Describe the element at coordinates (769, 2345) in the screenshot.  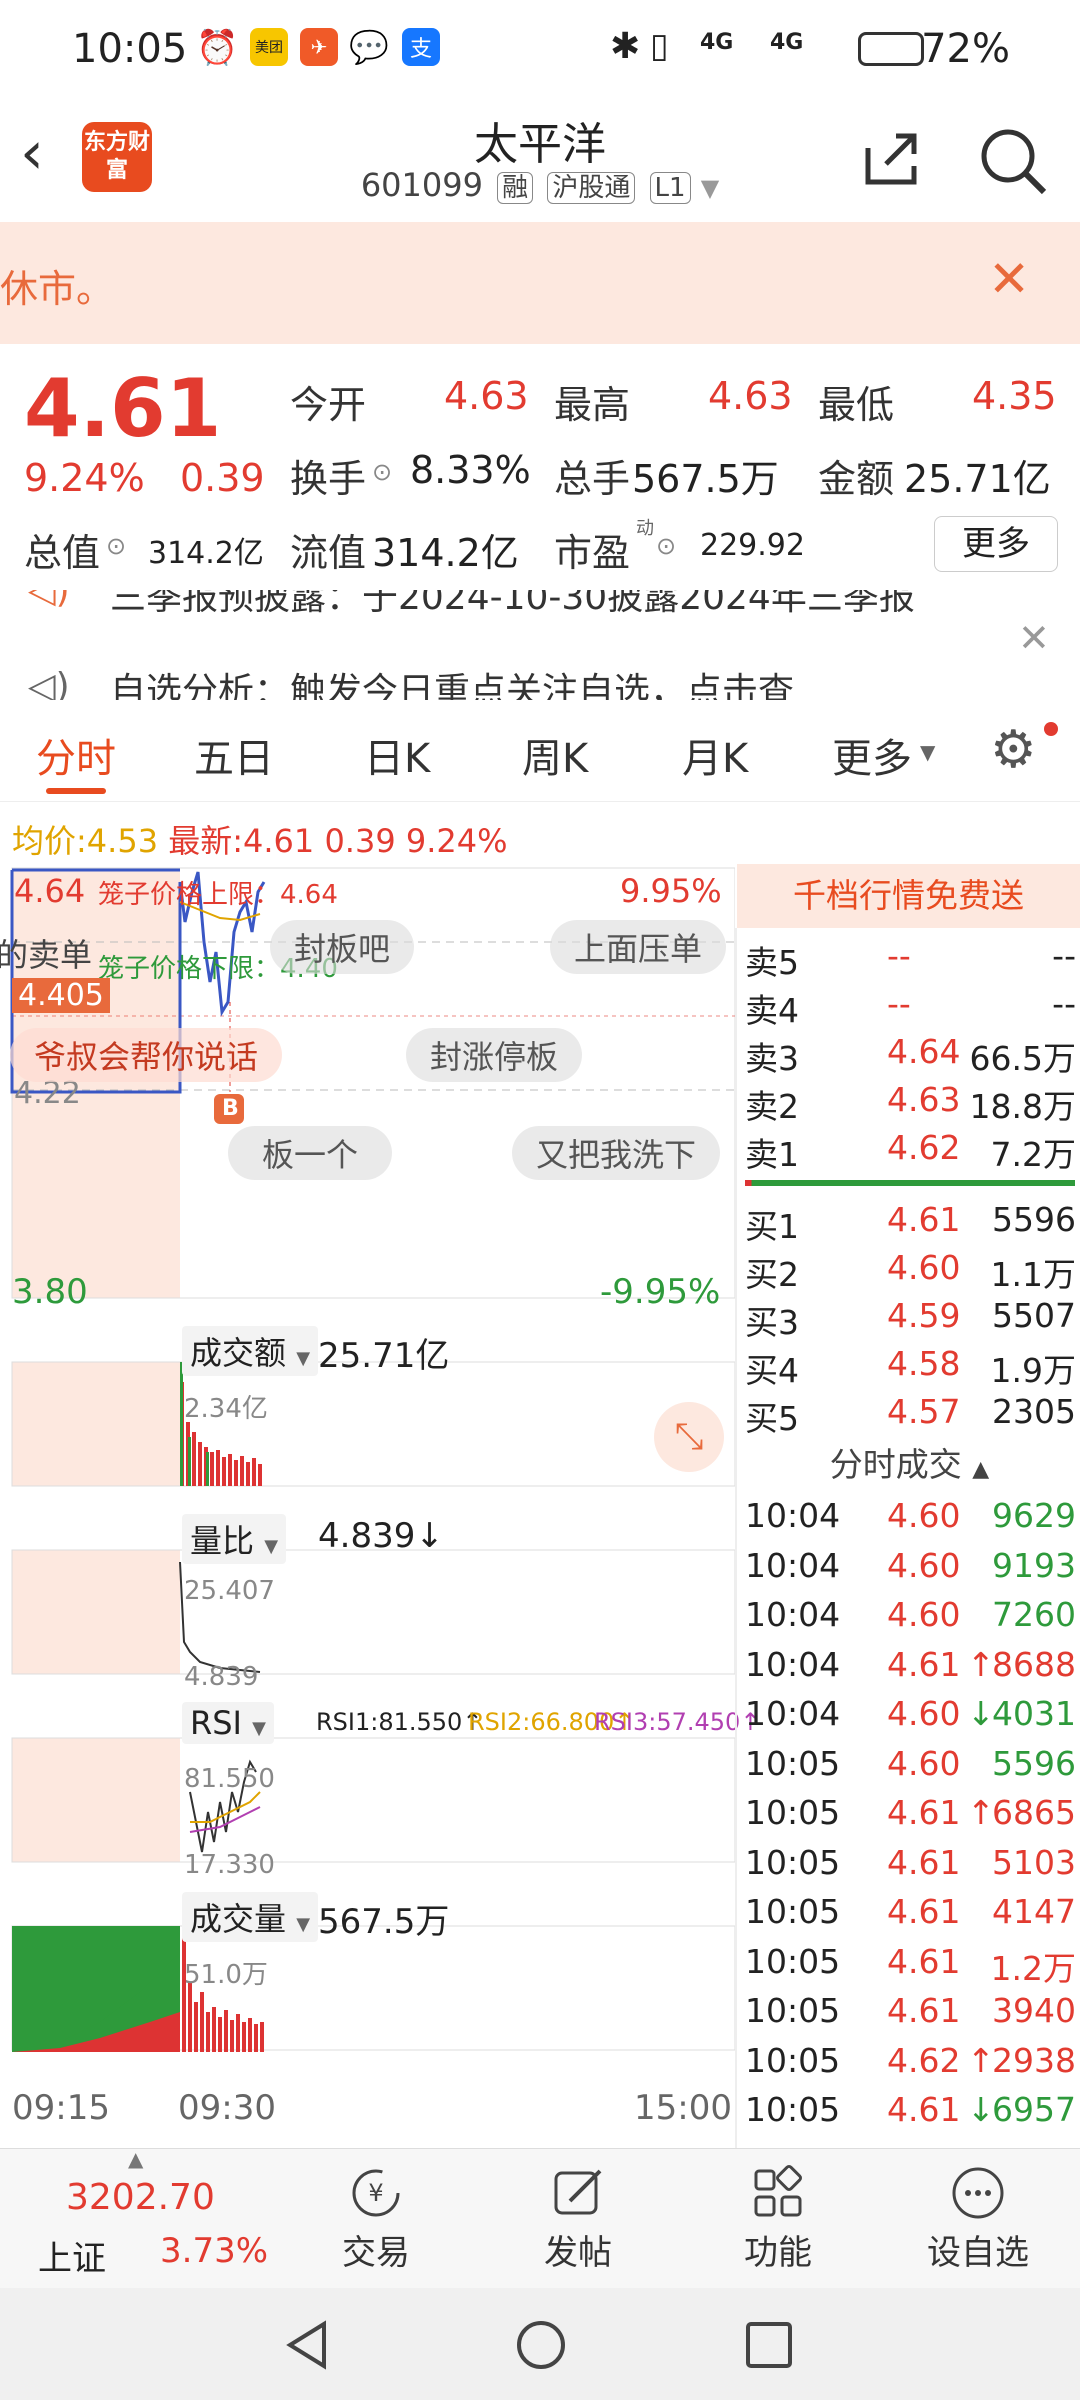
I see `nav-recents-icon` at that location.